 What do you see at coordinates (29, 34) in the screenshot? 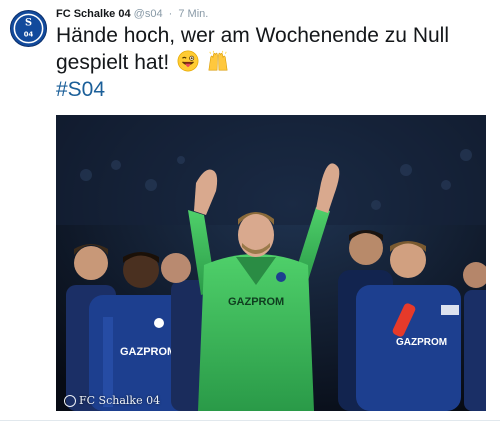
I see `svg-text: 04` at bounding box center [29, 34].